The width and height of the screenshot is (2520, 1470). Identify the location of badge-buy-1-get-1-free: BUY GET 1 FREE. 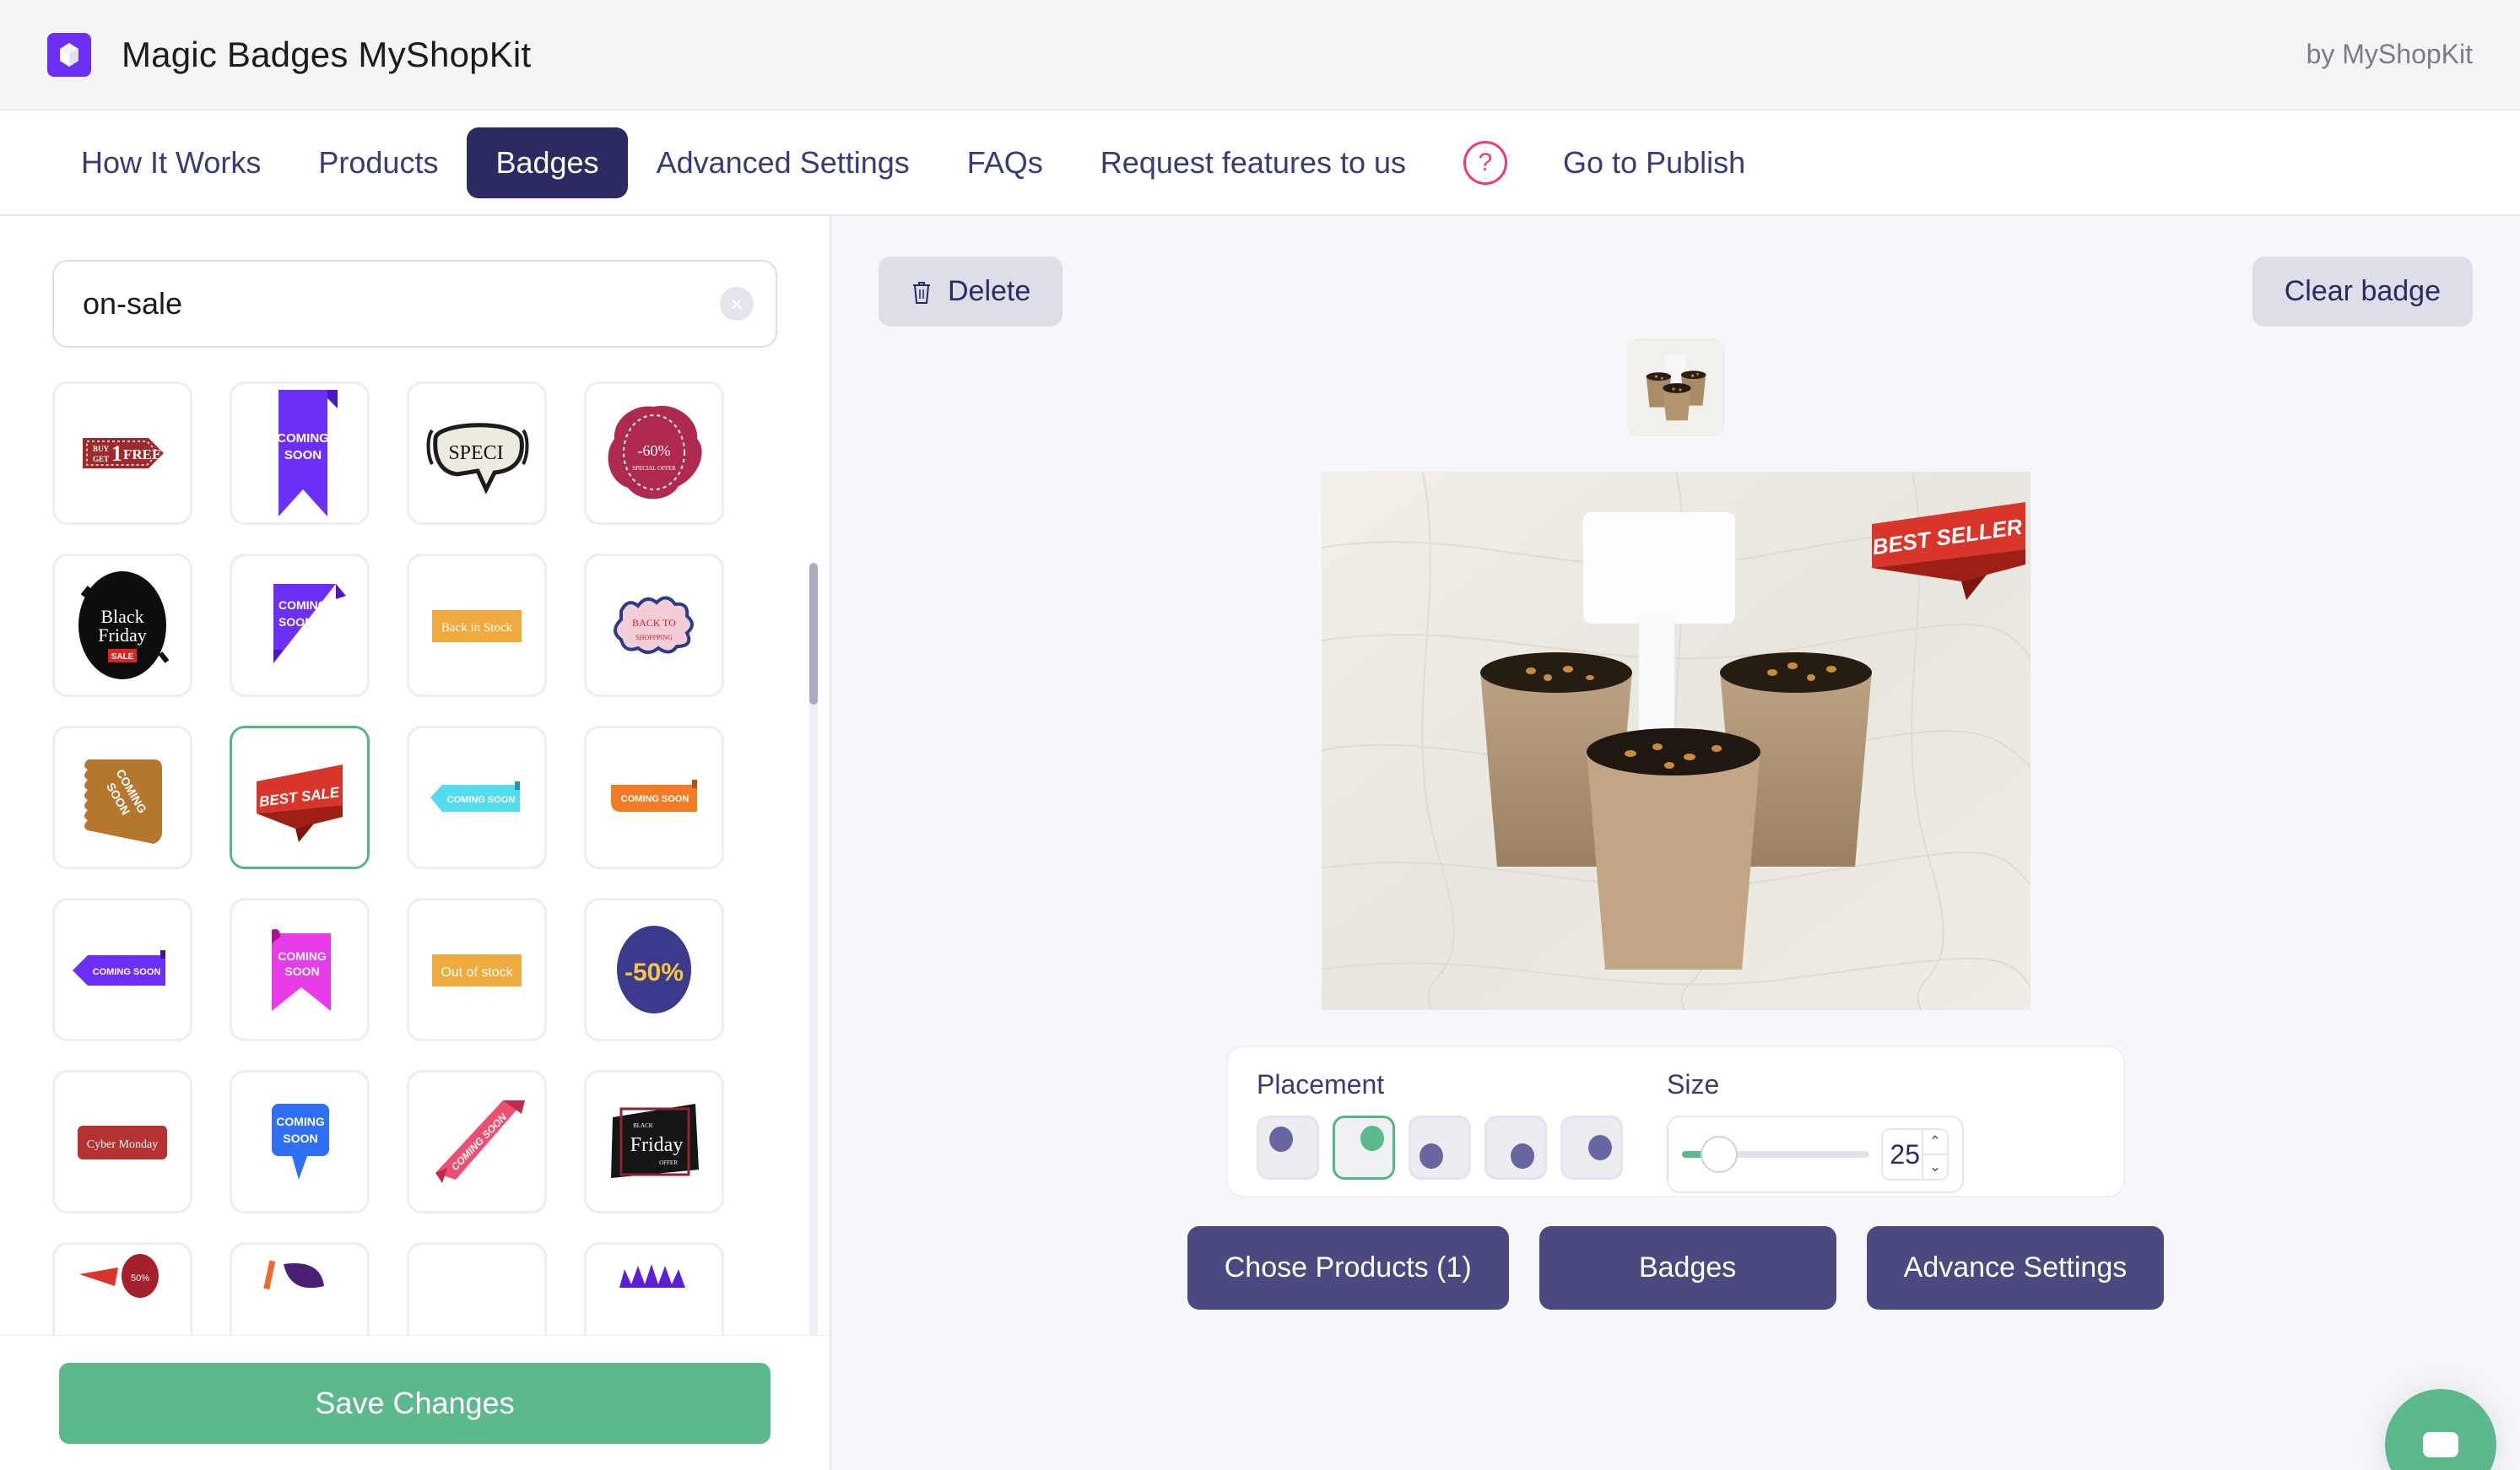
(122, 453).